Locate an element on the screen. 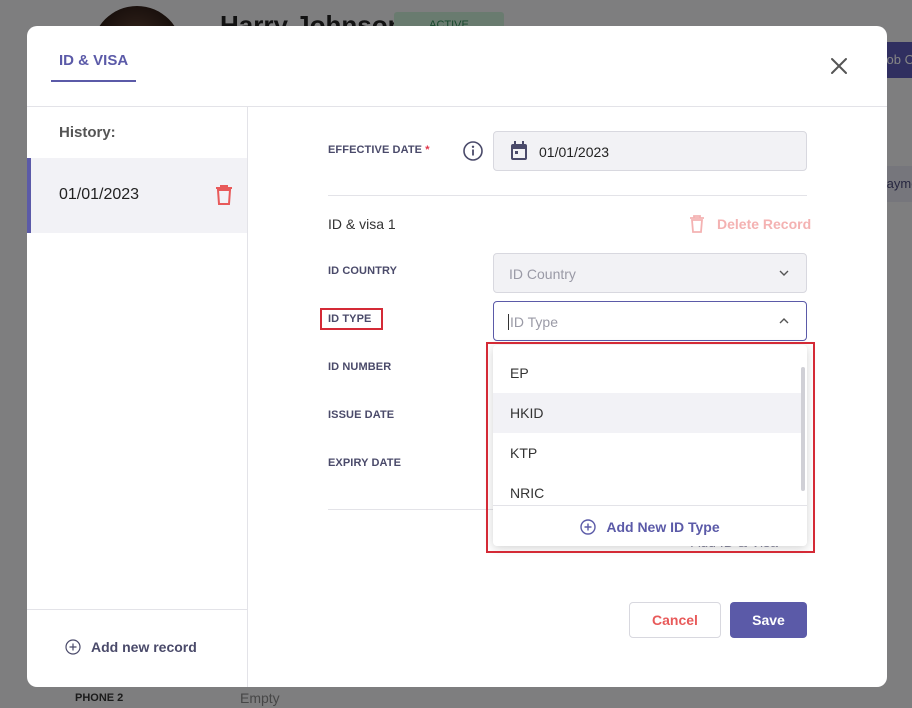 This screenshot has width=912, height=708. cancel-button: Cancel is located at coordinates (675, 620).